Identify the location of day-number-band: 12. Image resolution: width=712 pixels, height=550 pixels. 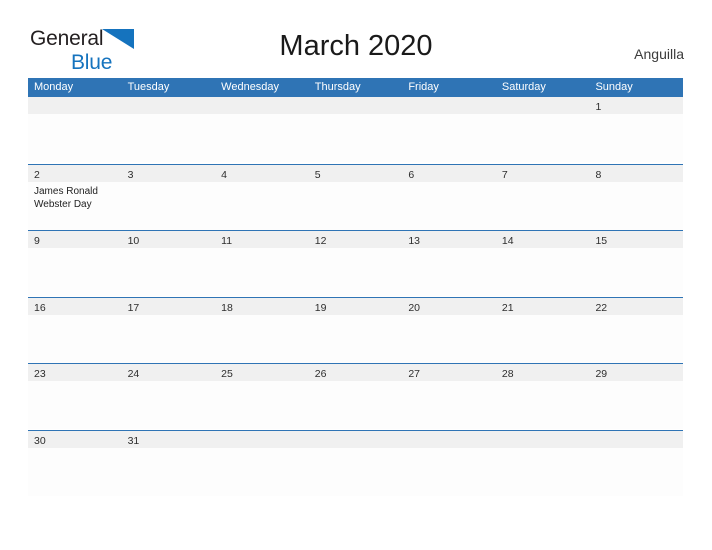
(355, 239).